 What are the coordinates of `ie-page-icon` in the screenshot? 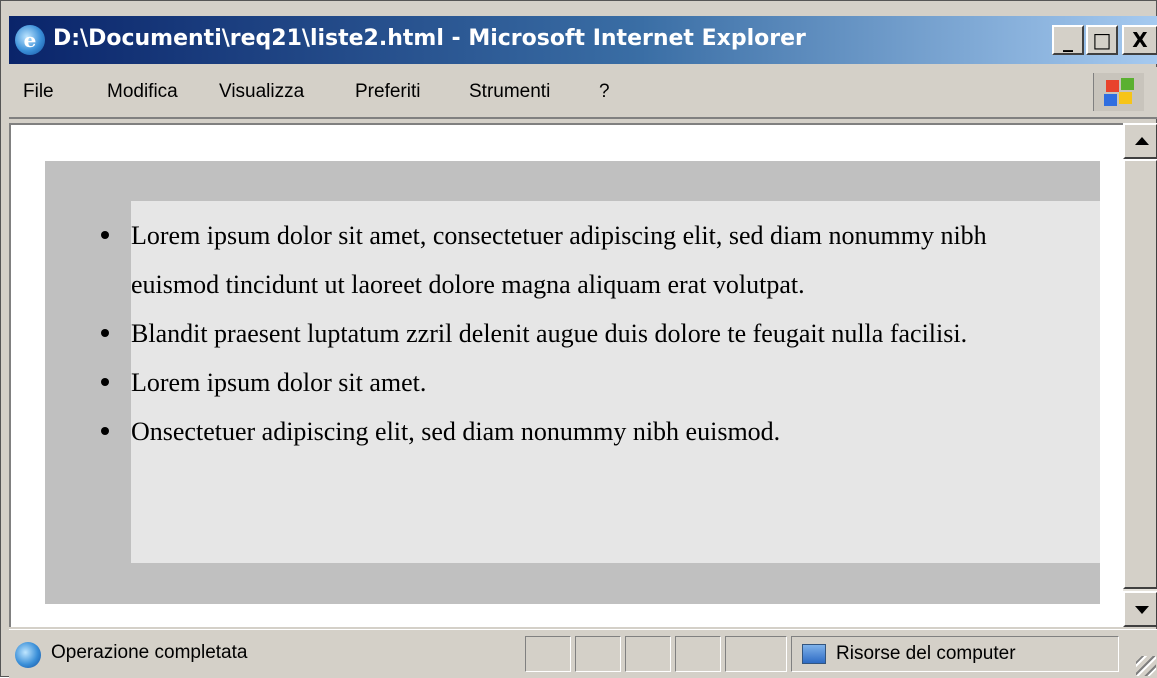 It's located at (28, 655).